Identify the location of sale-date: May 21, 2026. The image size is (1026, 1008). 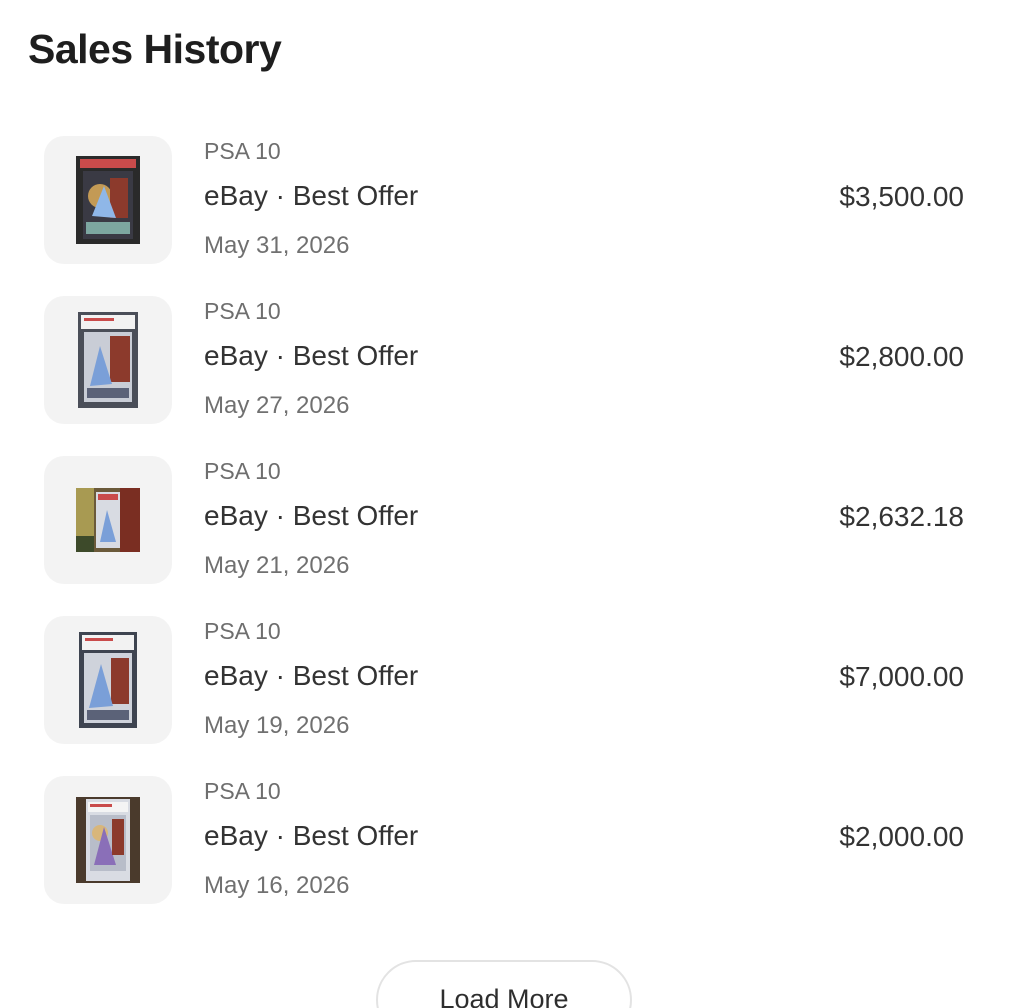
(277, 565).